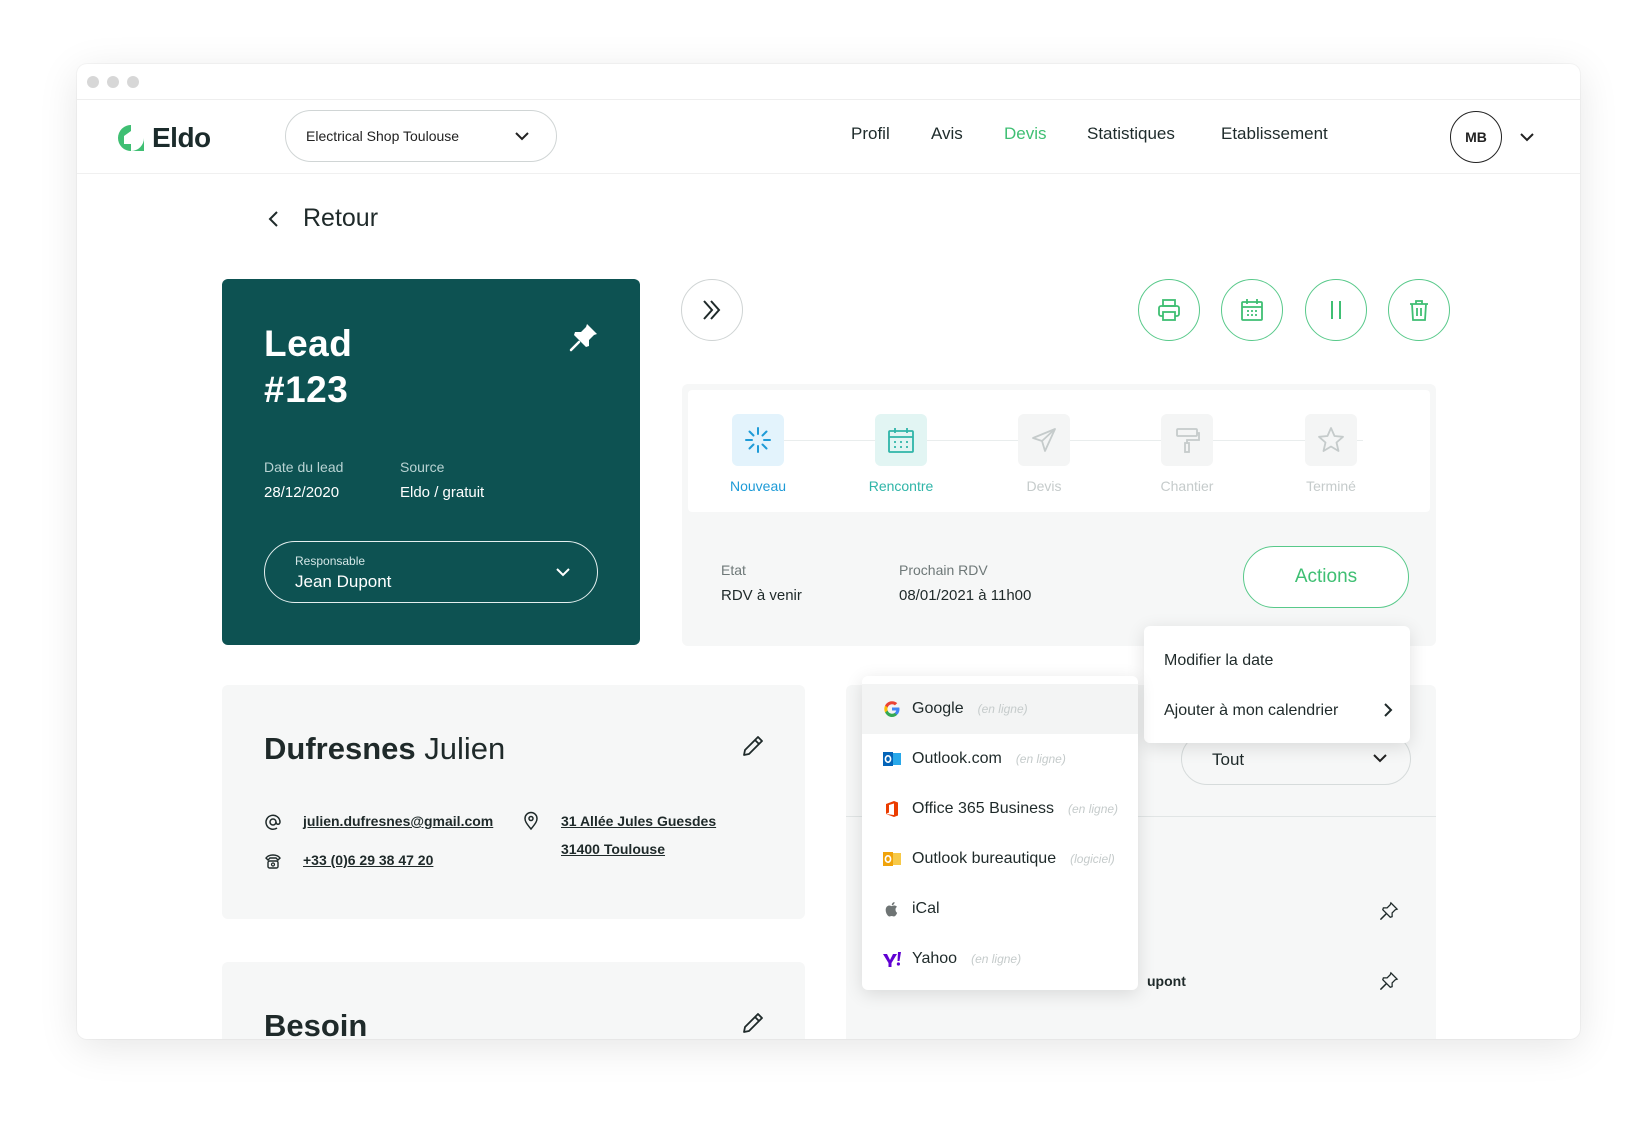 The image size is (1650, 1125). Describe the element at coordinates (131, 138) in the screenshot. I see `eldo-logo-icon` at that location.